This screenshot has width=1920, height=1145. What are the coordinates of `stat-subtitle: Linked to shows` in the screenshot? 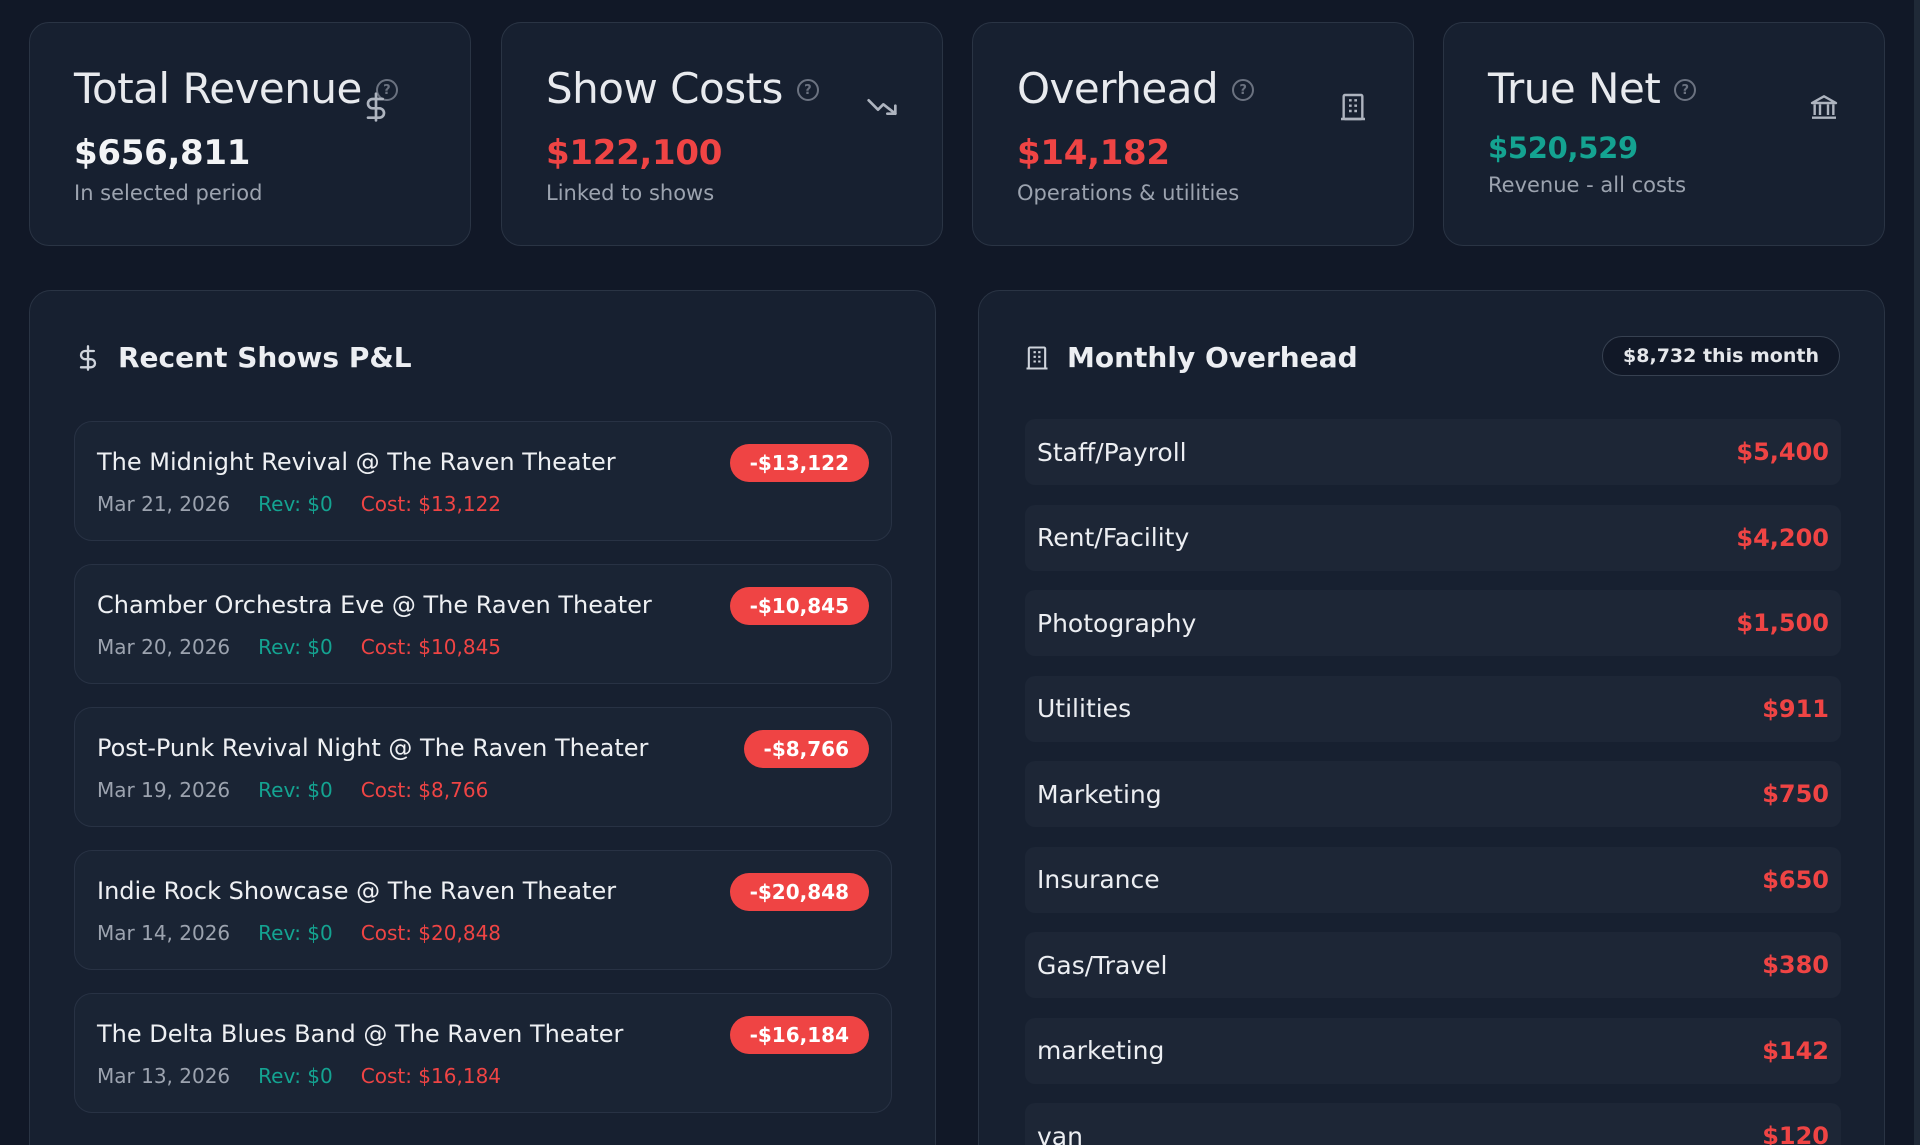 It's located at (630, 193).